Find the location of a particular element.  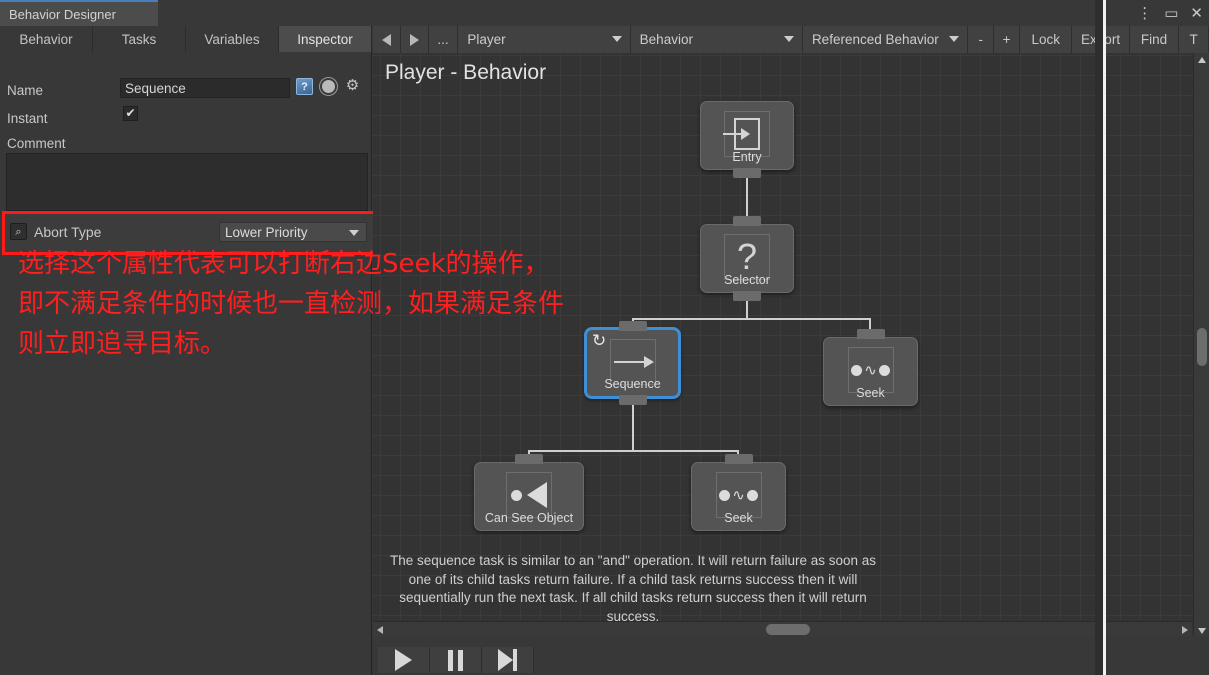

tab-tasks: Tasks is located at coordinates (139, 39).